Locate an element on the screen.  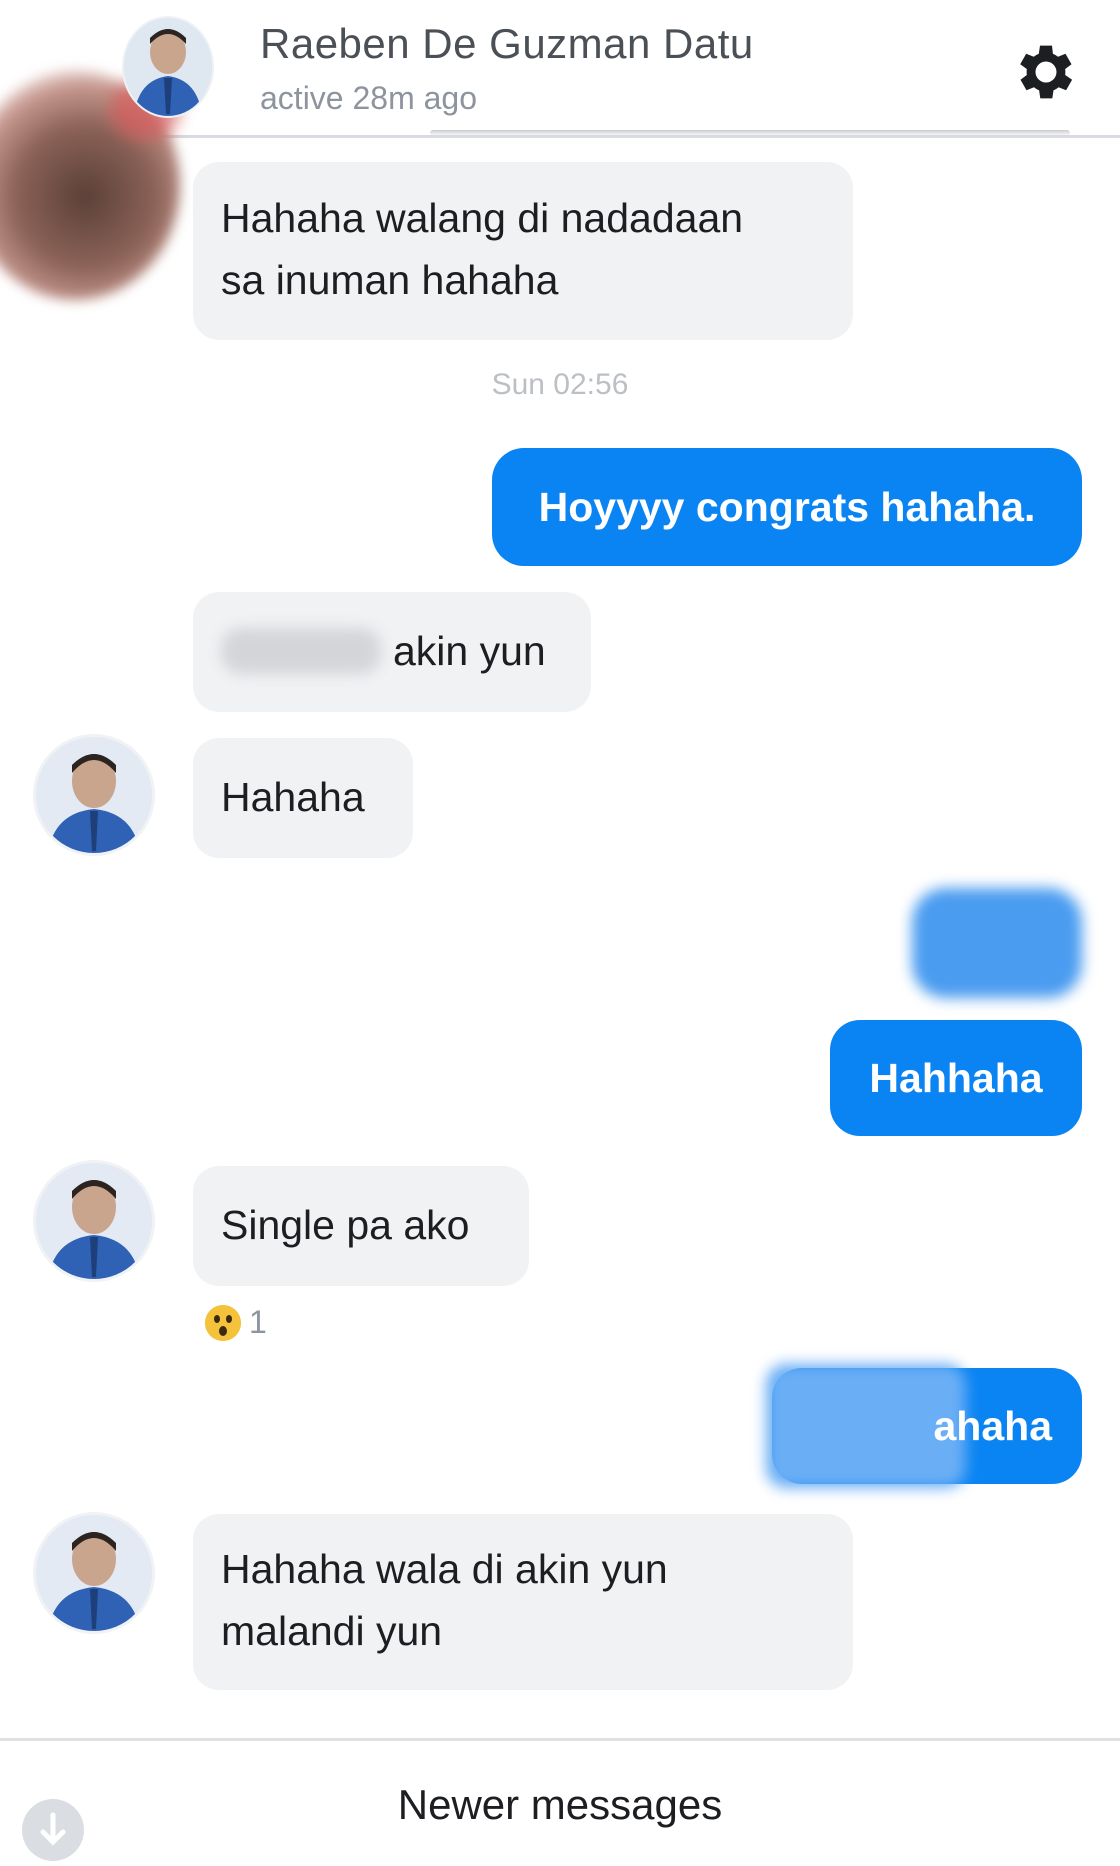
message-text-line: Hahaha wala di akin yun is located at coordinates (444, 1569).